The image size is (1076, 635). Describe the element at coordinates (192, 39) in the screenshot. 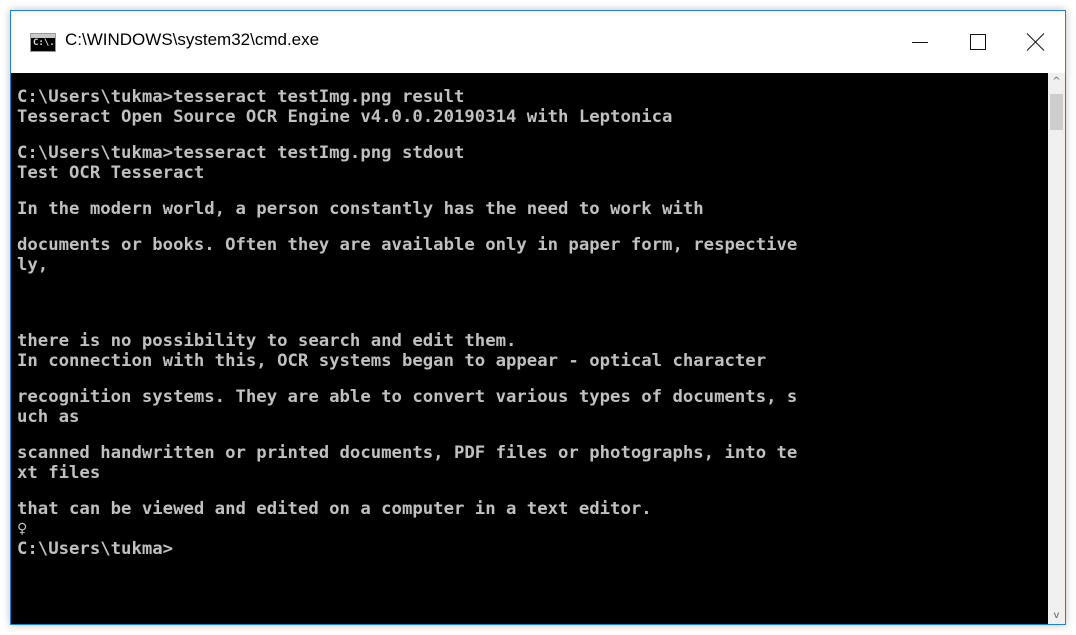

I see `window-title: C:\WINDOWS\system32\cmd.exe` at that location.